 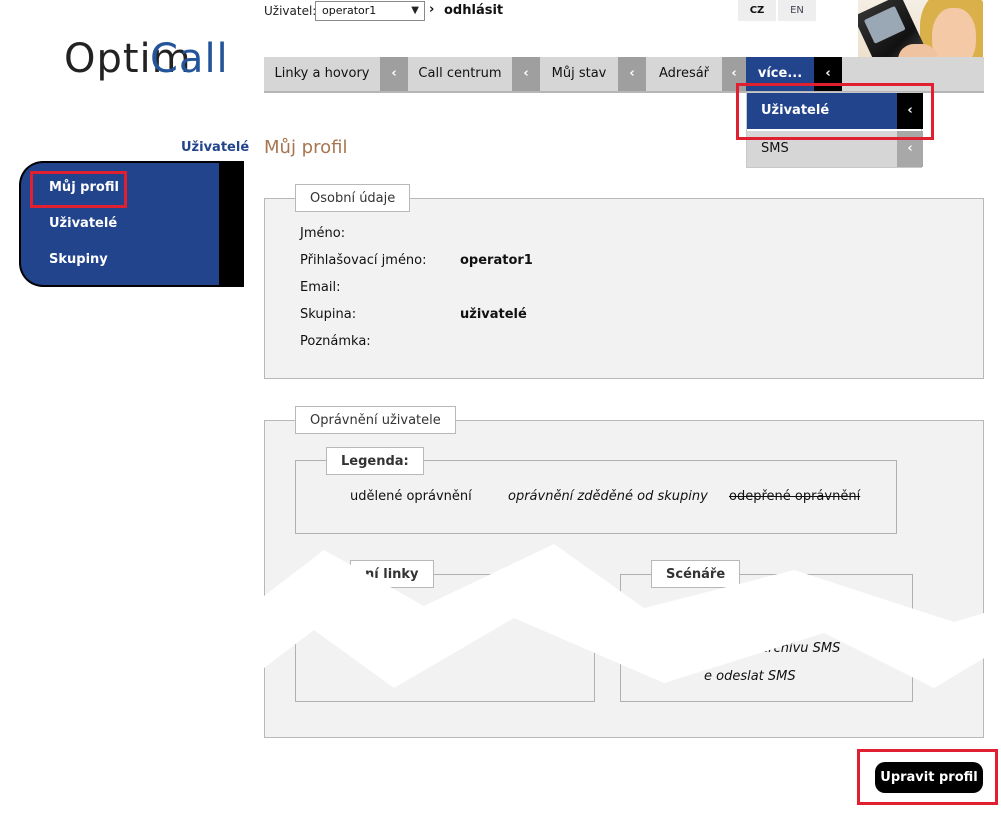 I want to click on highlight-edit-button, so click(x=927, y=777).